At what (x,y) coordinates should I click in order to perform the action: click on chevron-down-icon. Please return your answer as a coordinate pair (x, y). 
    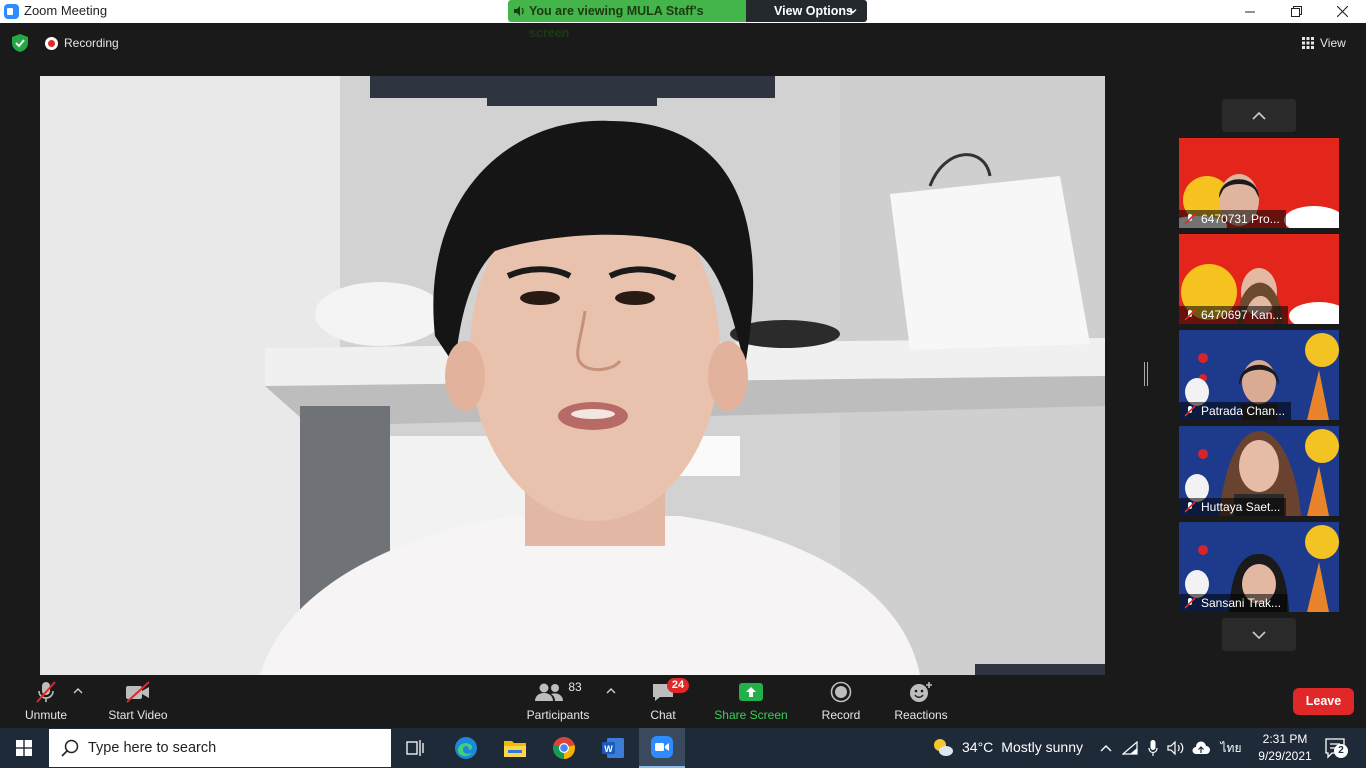
    Looking at the image, I should click on (853, 11).